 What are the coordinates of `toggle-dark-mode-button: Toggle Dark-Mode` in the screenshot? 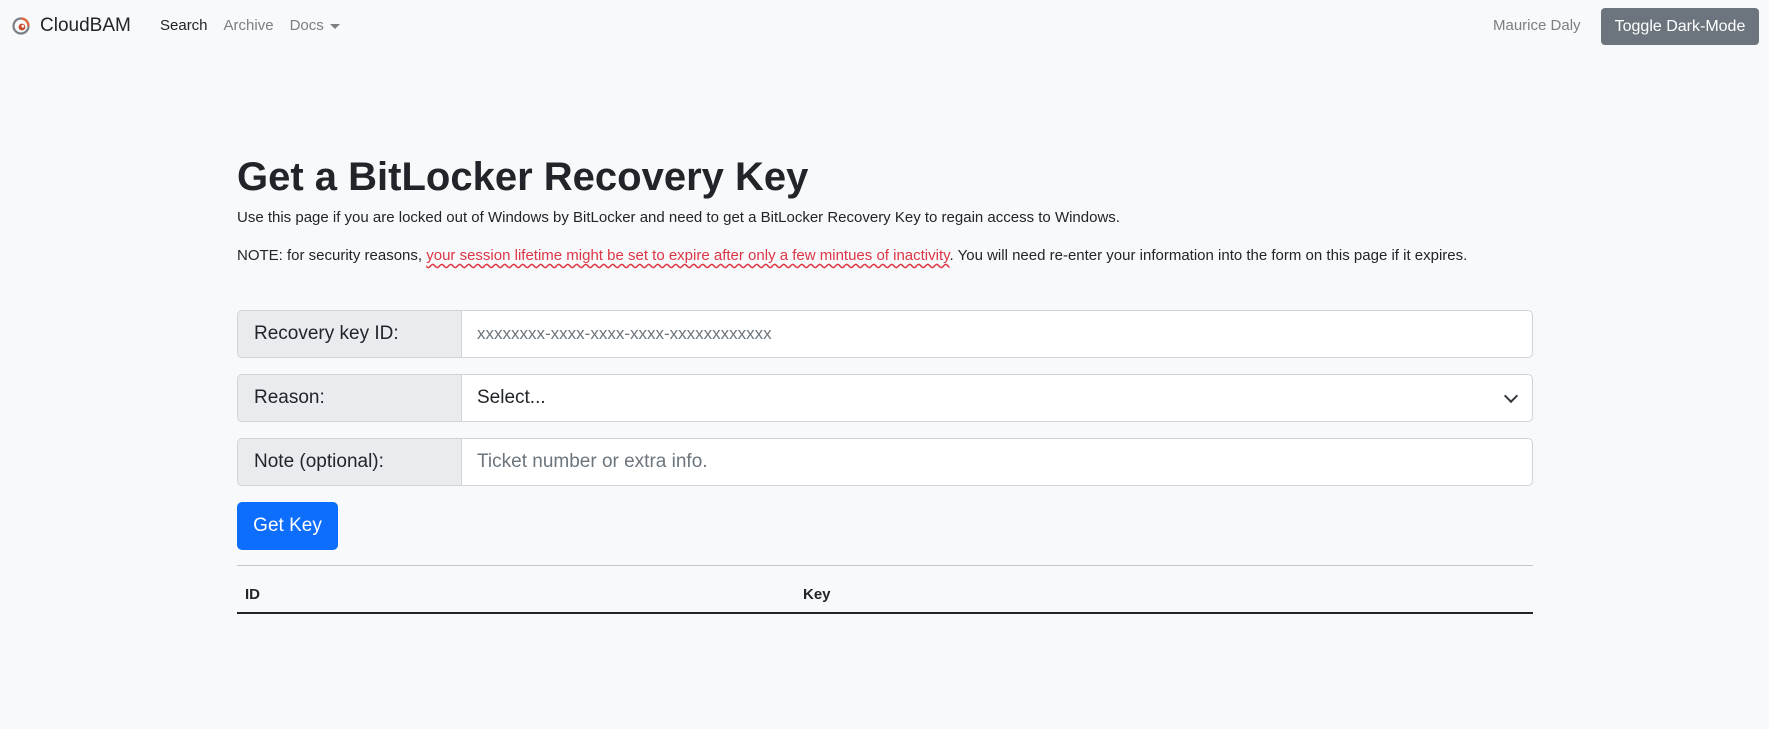 It's located at (1680, 26).